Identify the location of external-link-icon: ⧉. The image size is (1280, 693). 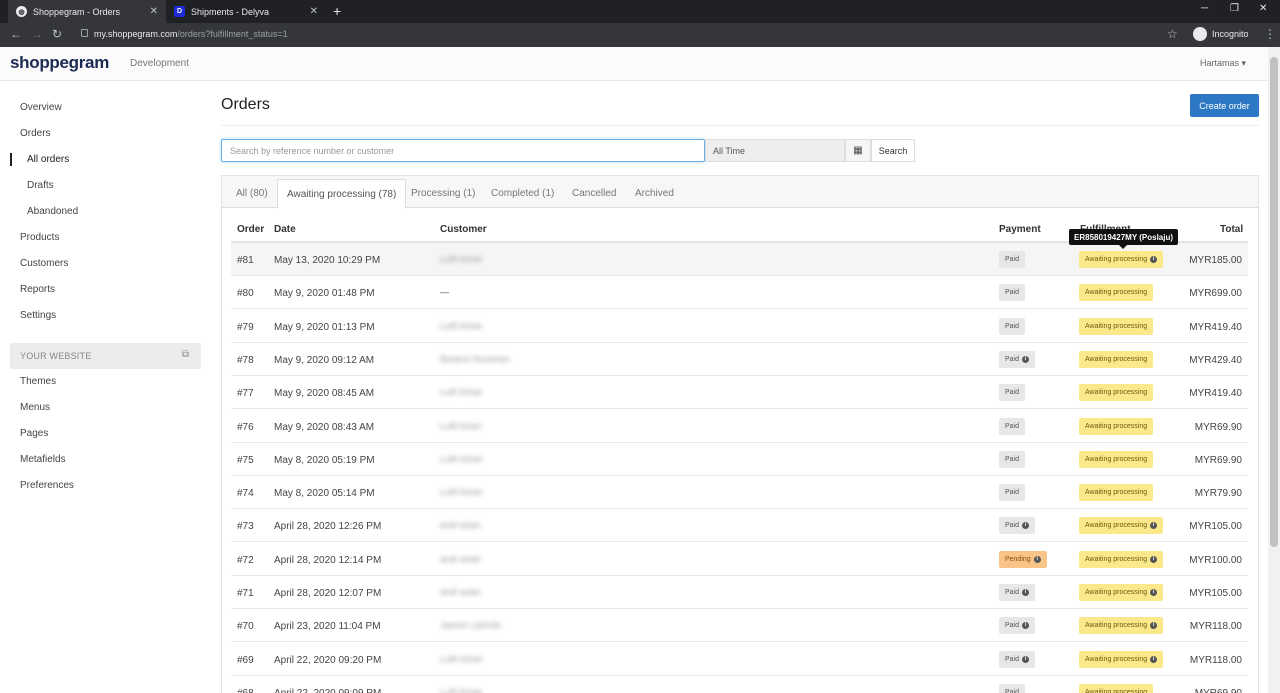
(185, 354).